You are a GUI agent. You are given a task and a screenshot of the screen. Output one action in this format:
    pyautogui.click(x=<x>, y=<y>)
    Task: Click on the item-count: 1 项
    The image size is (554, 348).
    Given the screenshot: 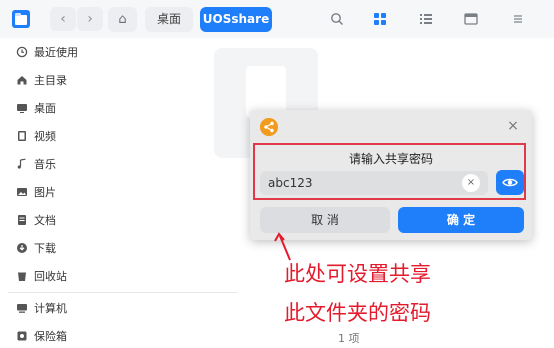 What is the action you would take?
    pyautogui.click(x=349, y=338)
    